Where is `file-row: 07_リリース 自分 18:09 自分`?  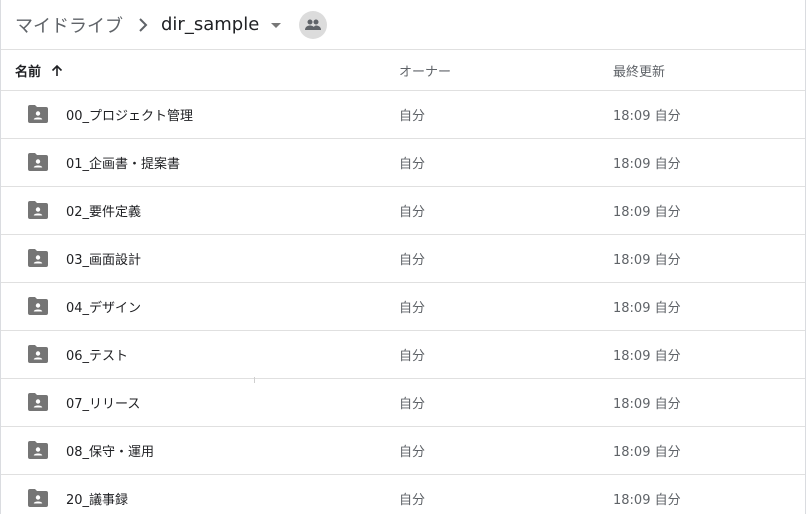 file-row: 07_リリース 自分 18:09 自分 is located at coordinates (403, 403).